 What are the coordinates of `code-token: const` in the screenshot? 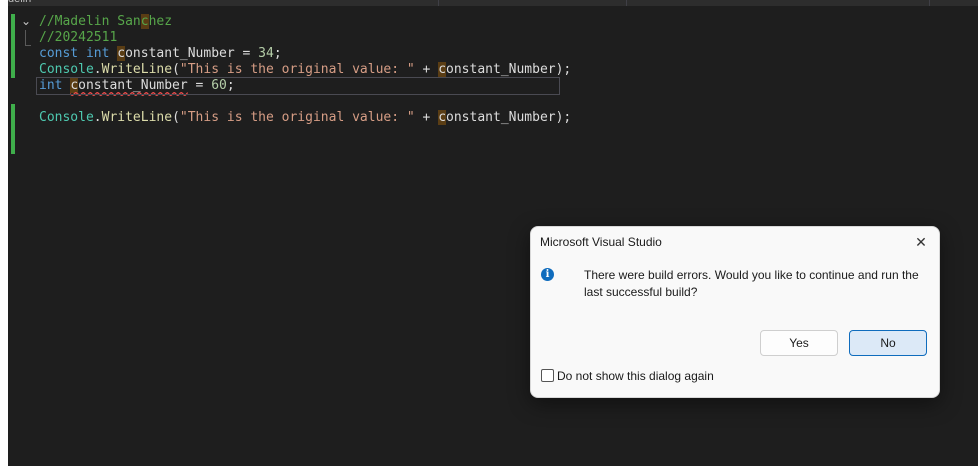 It's located at (59, 53).